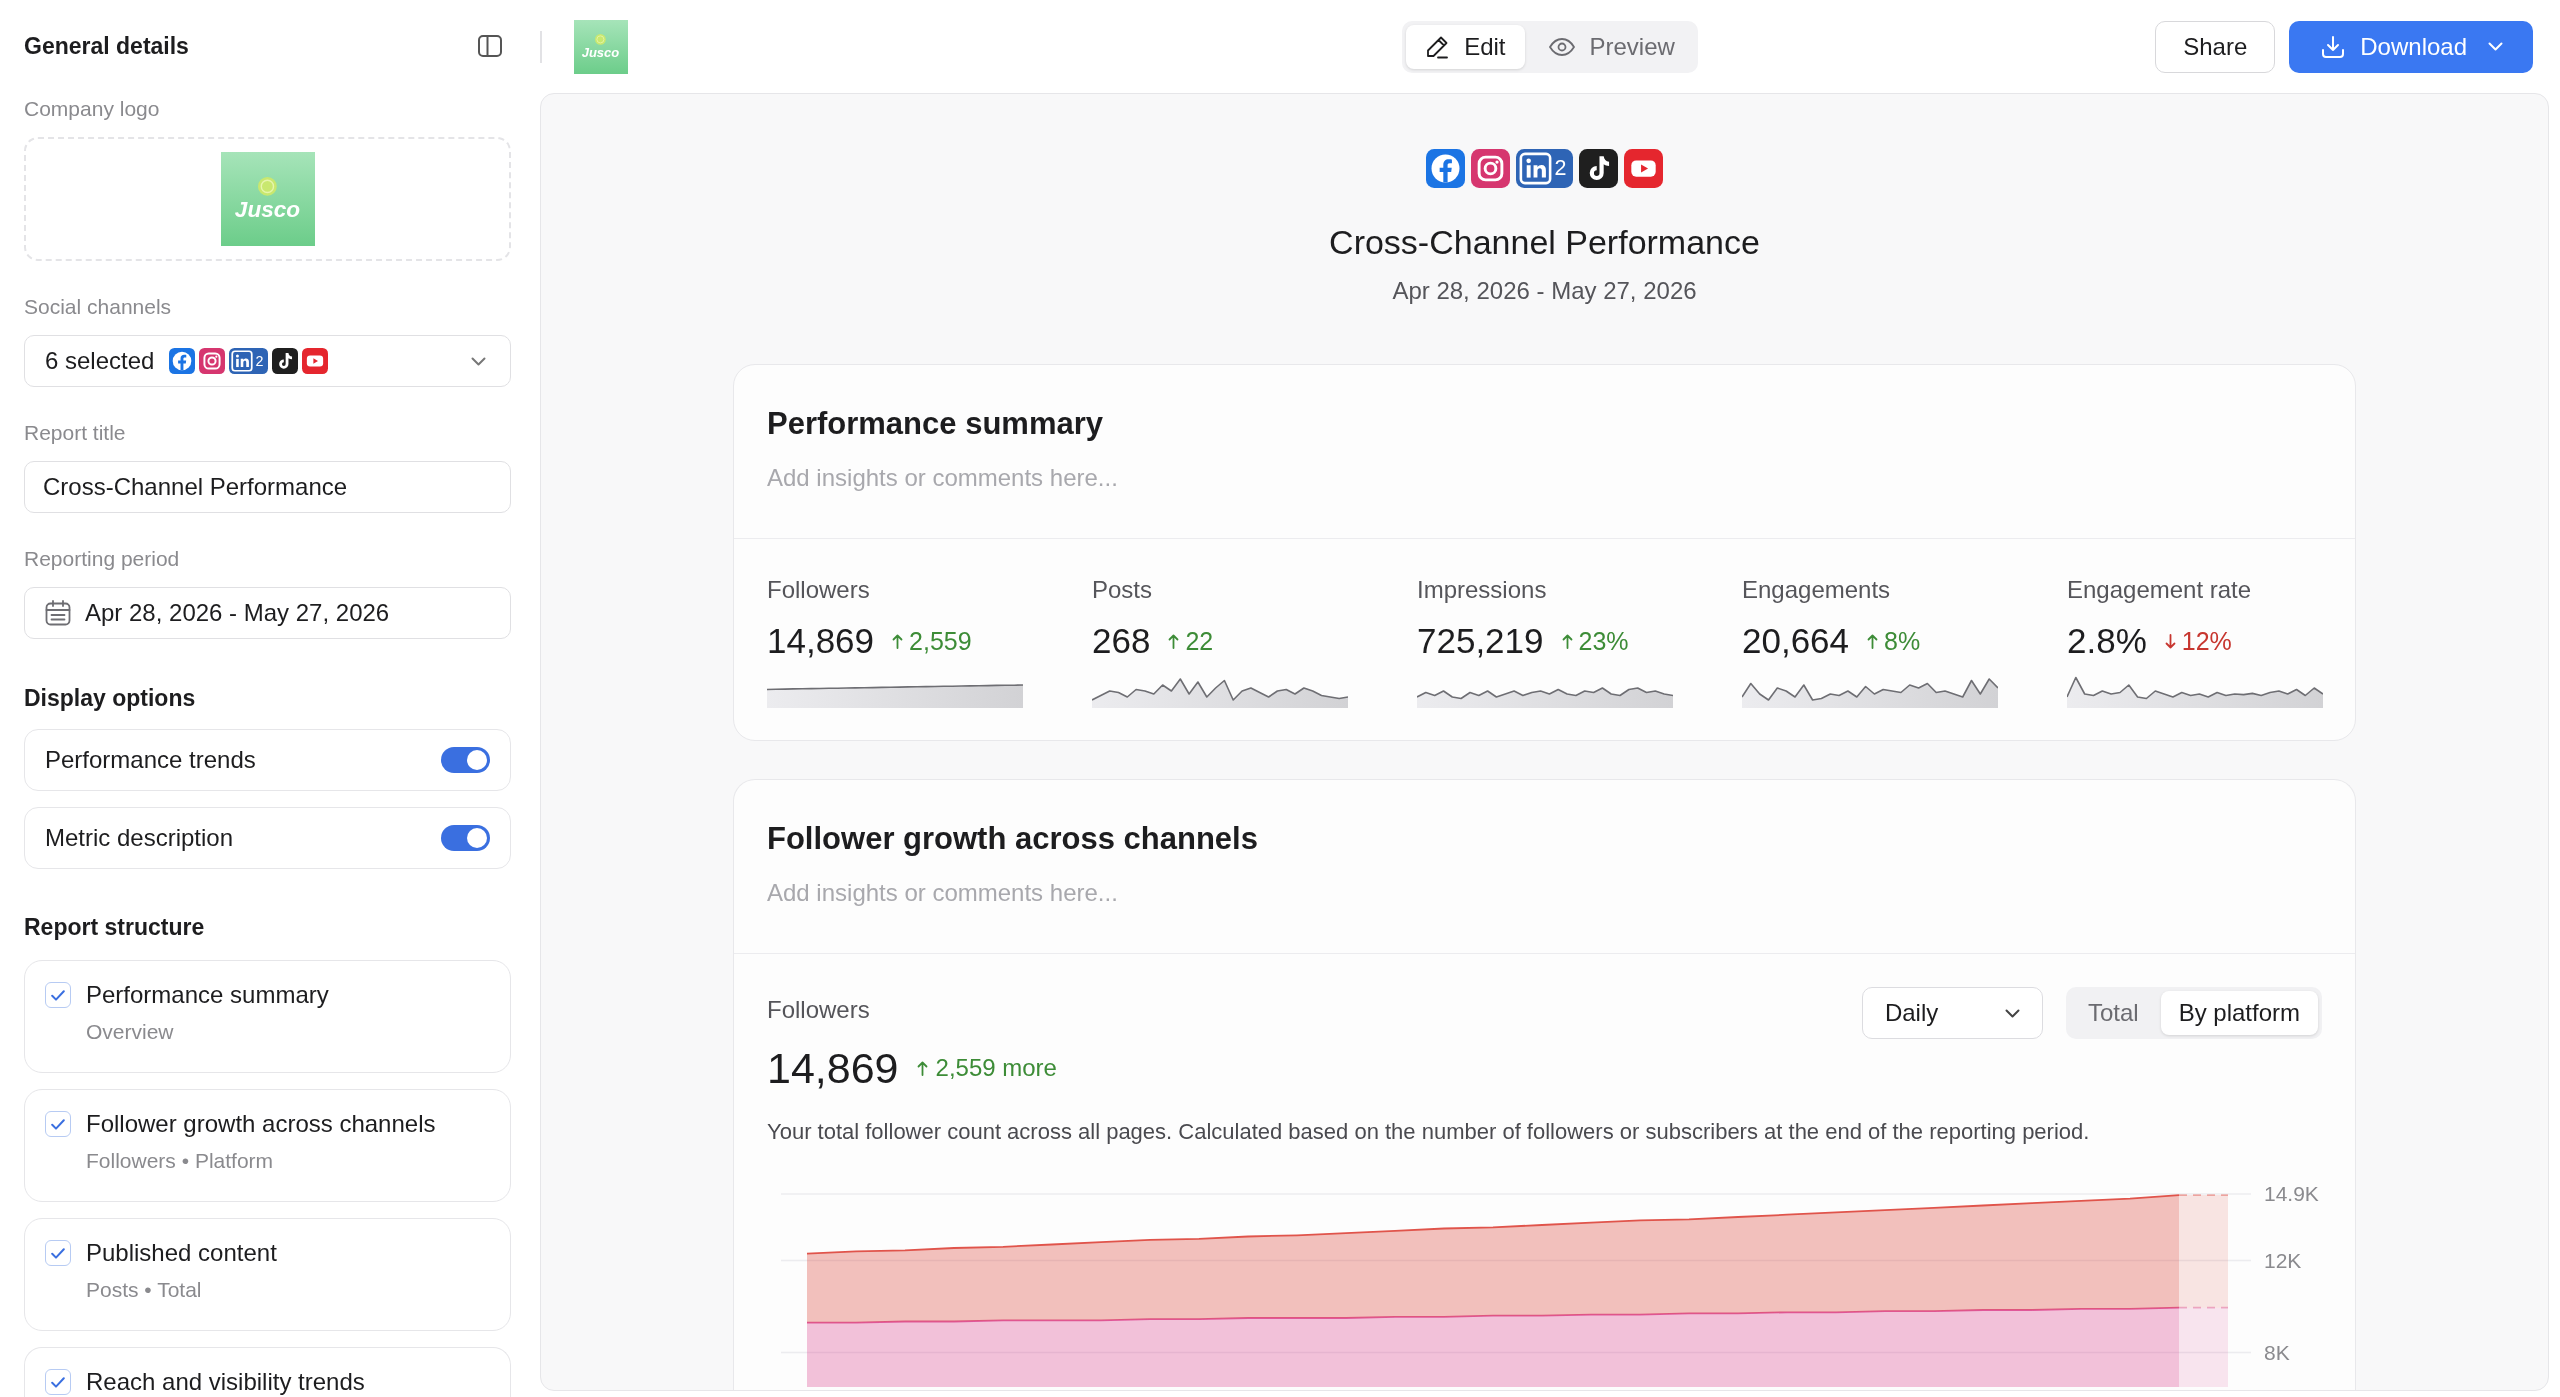 Image resolution: width=2560 pixels, height=1397 pixels. I want to click on metric-change: 22, so click(1199, 641).